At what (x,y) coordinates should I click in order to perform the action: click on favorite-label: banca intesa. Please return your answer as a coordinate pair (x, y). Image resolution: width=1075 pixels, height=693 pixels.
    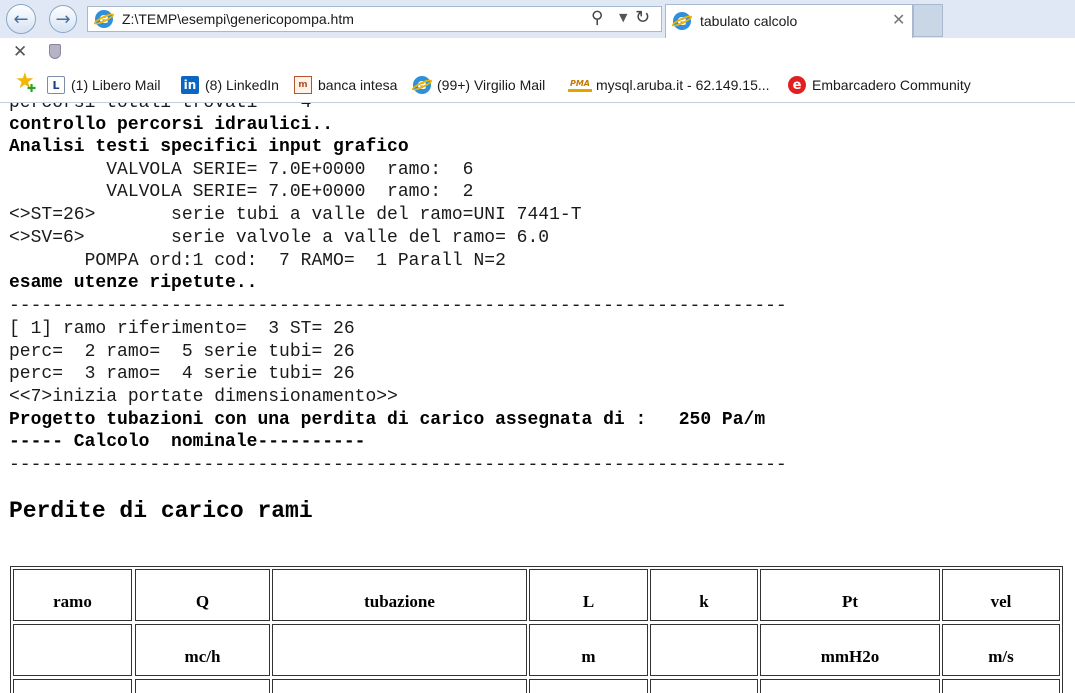
    Looking at the image, I should click on (358, 85).